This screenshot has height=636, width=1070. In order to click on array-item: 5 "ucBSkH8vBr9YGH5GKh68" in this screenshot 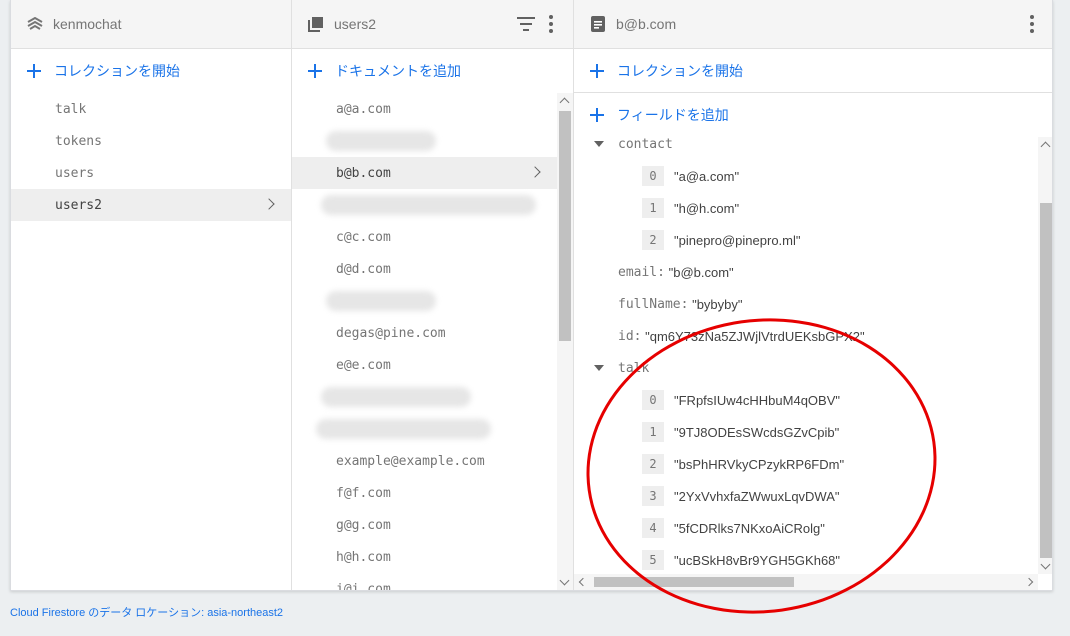, I will do `click(741, 559)`.